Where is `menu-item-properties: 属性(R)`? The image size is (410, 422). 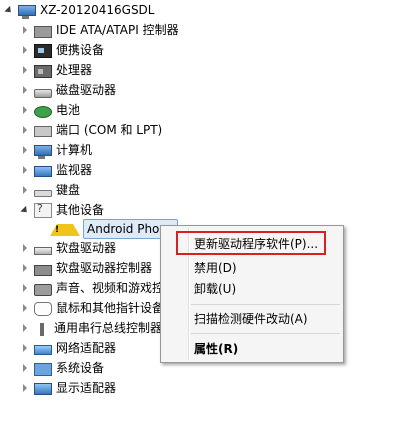 menu-item-properties: 属性(R) is located at coordinates (216, 349).